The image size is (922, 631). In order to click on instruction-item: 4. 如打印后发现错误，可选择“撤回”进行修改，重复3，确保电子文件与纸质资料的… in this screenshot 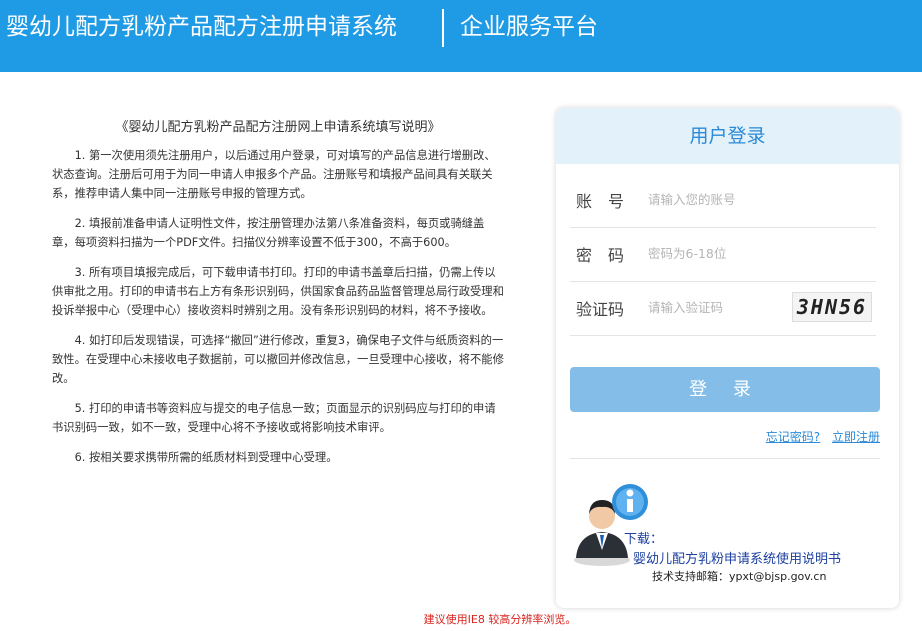, I will do `click(278, 359)`.